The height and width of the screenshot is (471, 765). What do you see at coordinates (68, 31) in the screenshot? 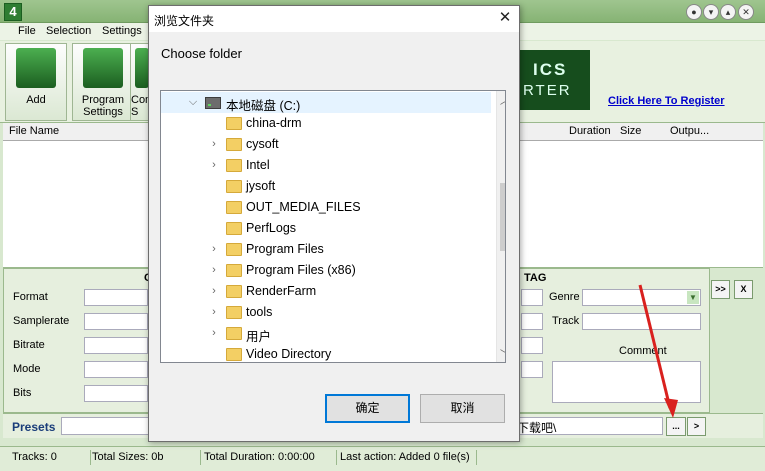
I see `menu-selection: Selection` at bounding box center [68, 31].